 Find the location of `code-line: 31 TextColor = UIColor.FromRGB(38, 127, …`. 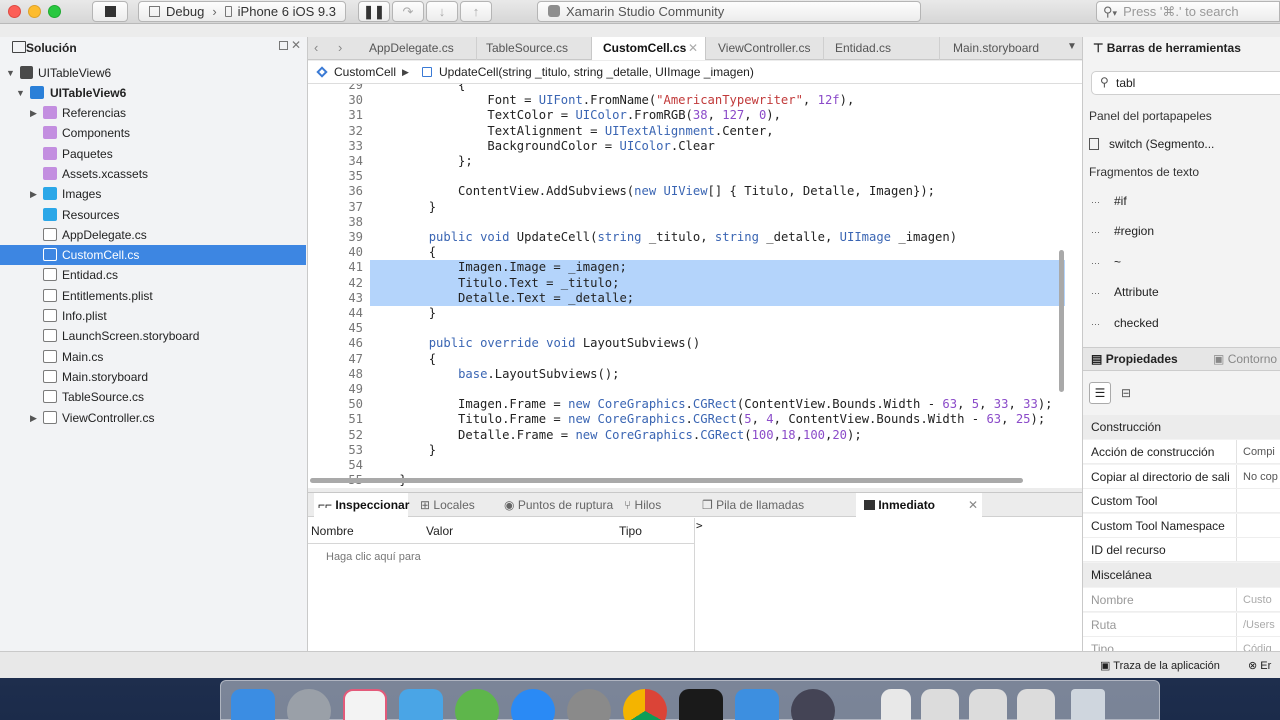

code-line: 31 TextColor = UIColor.FromRGB(38, 127, … is located at coordinates (695, 115).